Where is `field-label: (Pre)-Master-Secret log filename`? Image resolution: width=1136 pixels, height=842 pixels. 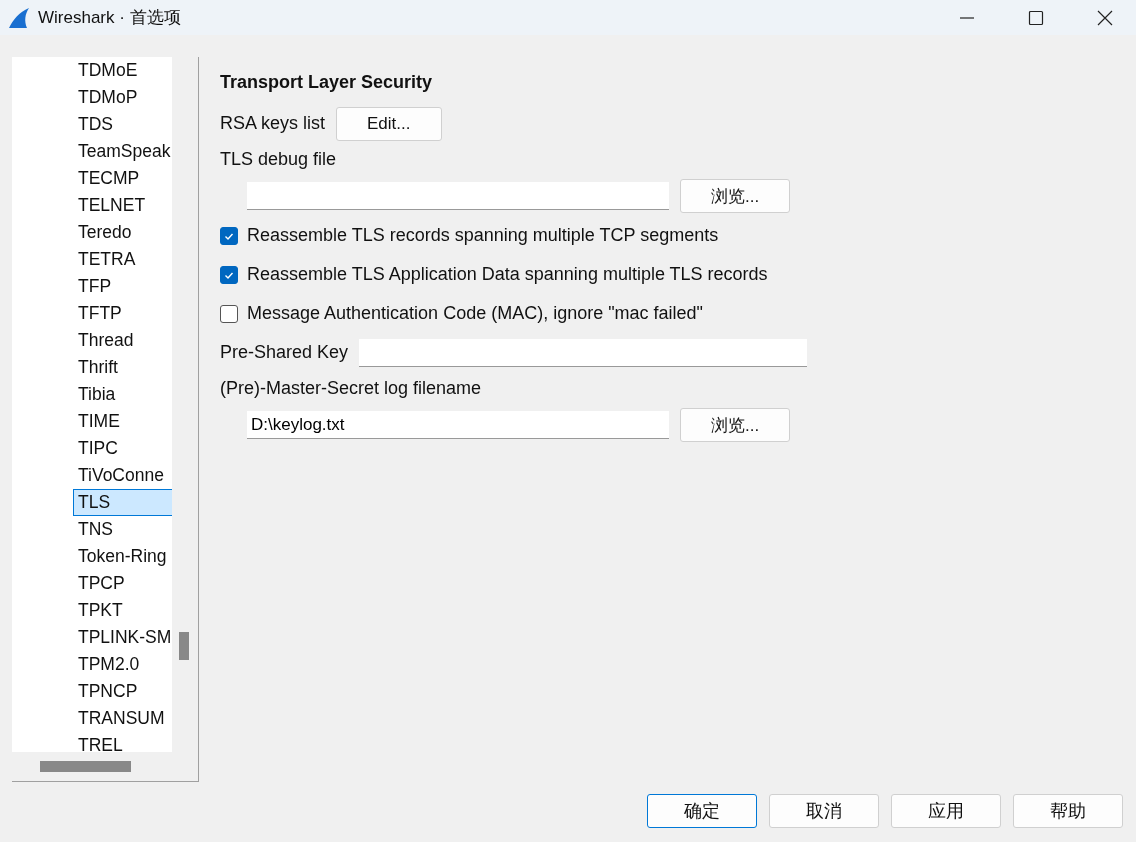
field-label: (Pre)-Master-Secret log filename is located at coordinates (351, 388).